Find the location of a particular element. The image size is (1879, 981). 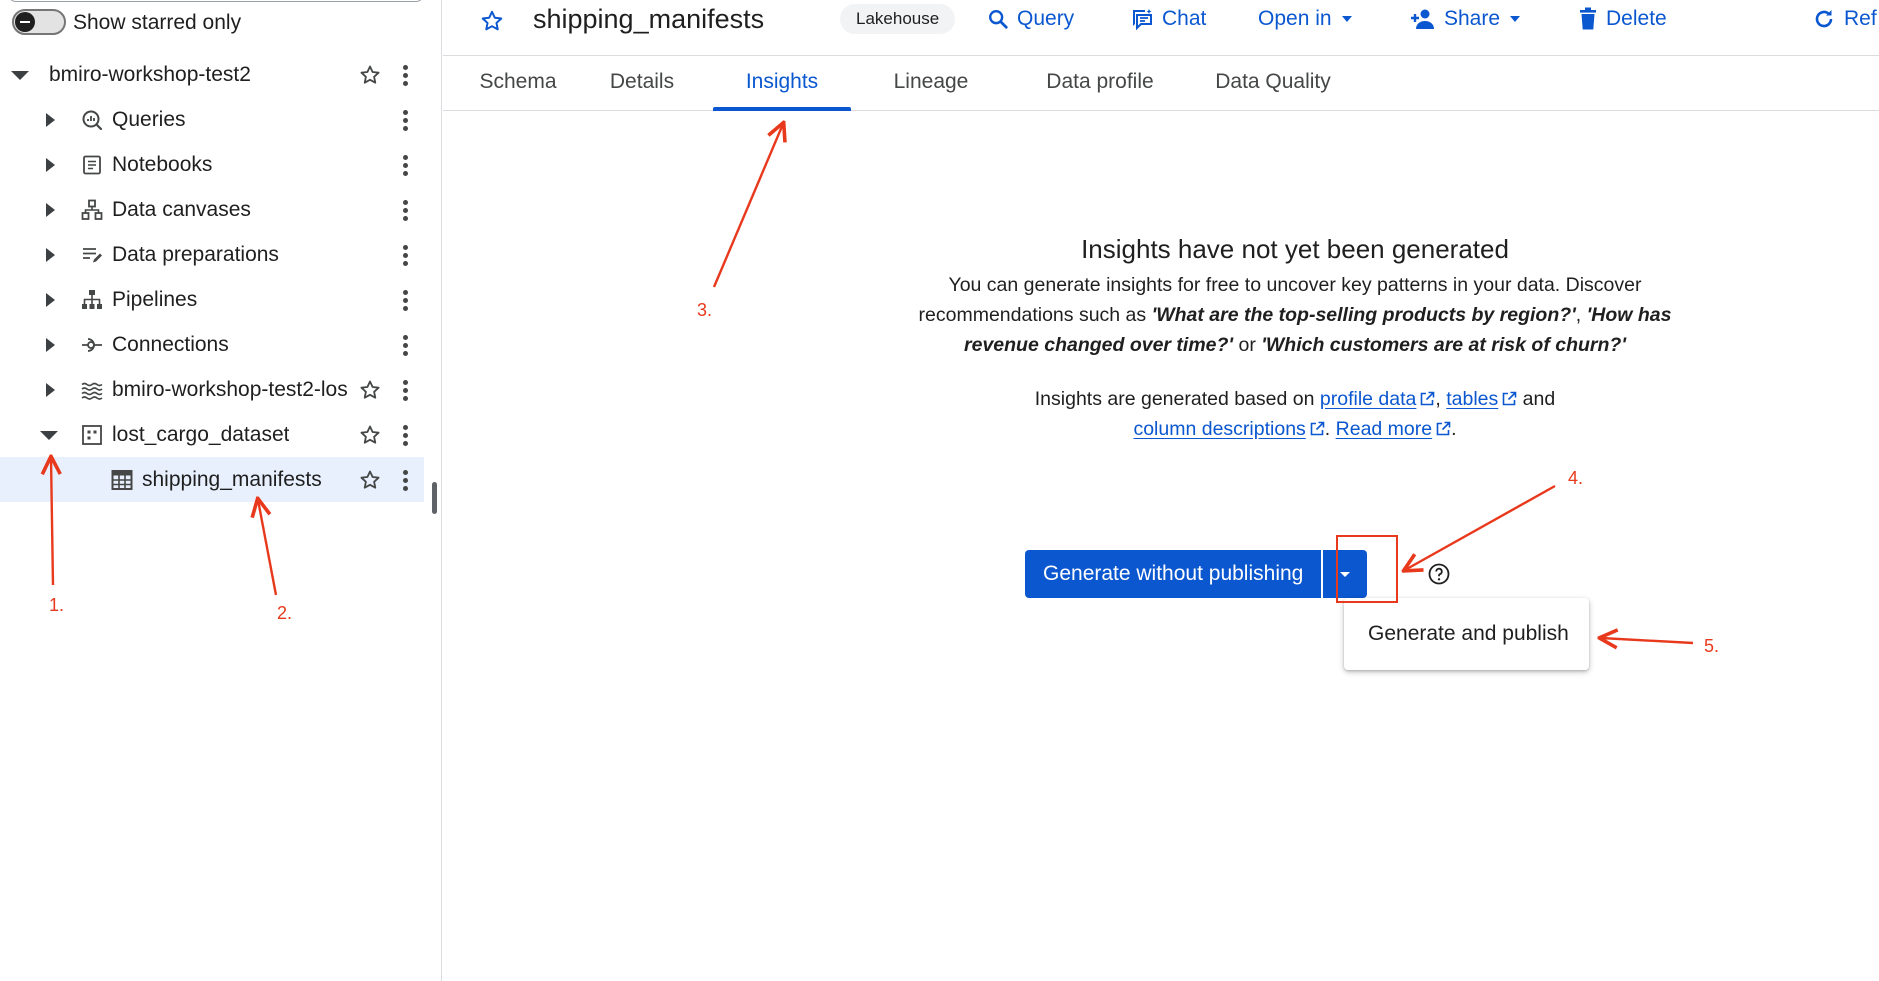

read-more-link: Read more is located at coordinates (1393, 429).